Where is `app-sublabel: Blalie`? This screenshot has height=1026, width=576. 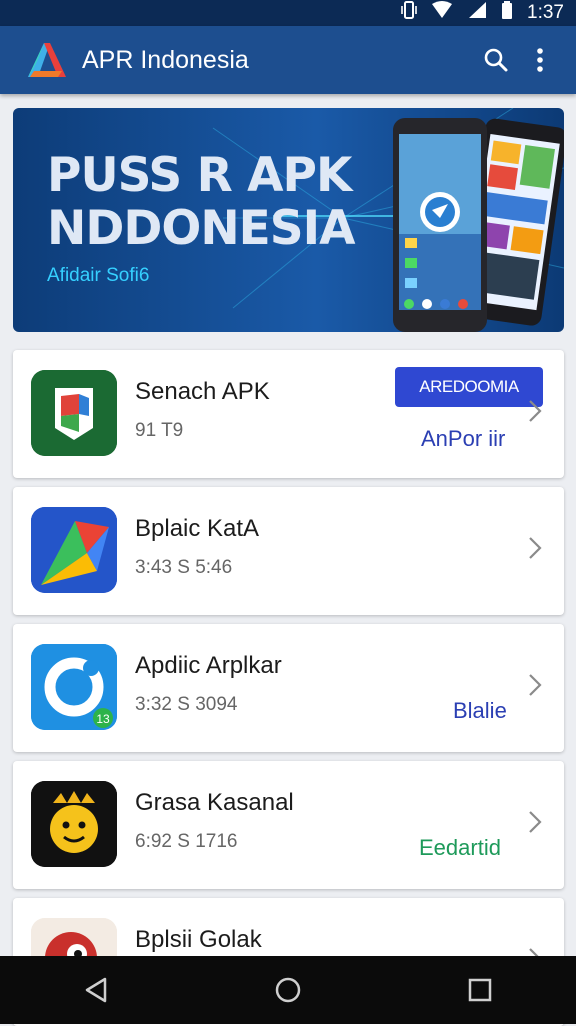 app-sublabel: Blalie is located at coordinates (480, 710).